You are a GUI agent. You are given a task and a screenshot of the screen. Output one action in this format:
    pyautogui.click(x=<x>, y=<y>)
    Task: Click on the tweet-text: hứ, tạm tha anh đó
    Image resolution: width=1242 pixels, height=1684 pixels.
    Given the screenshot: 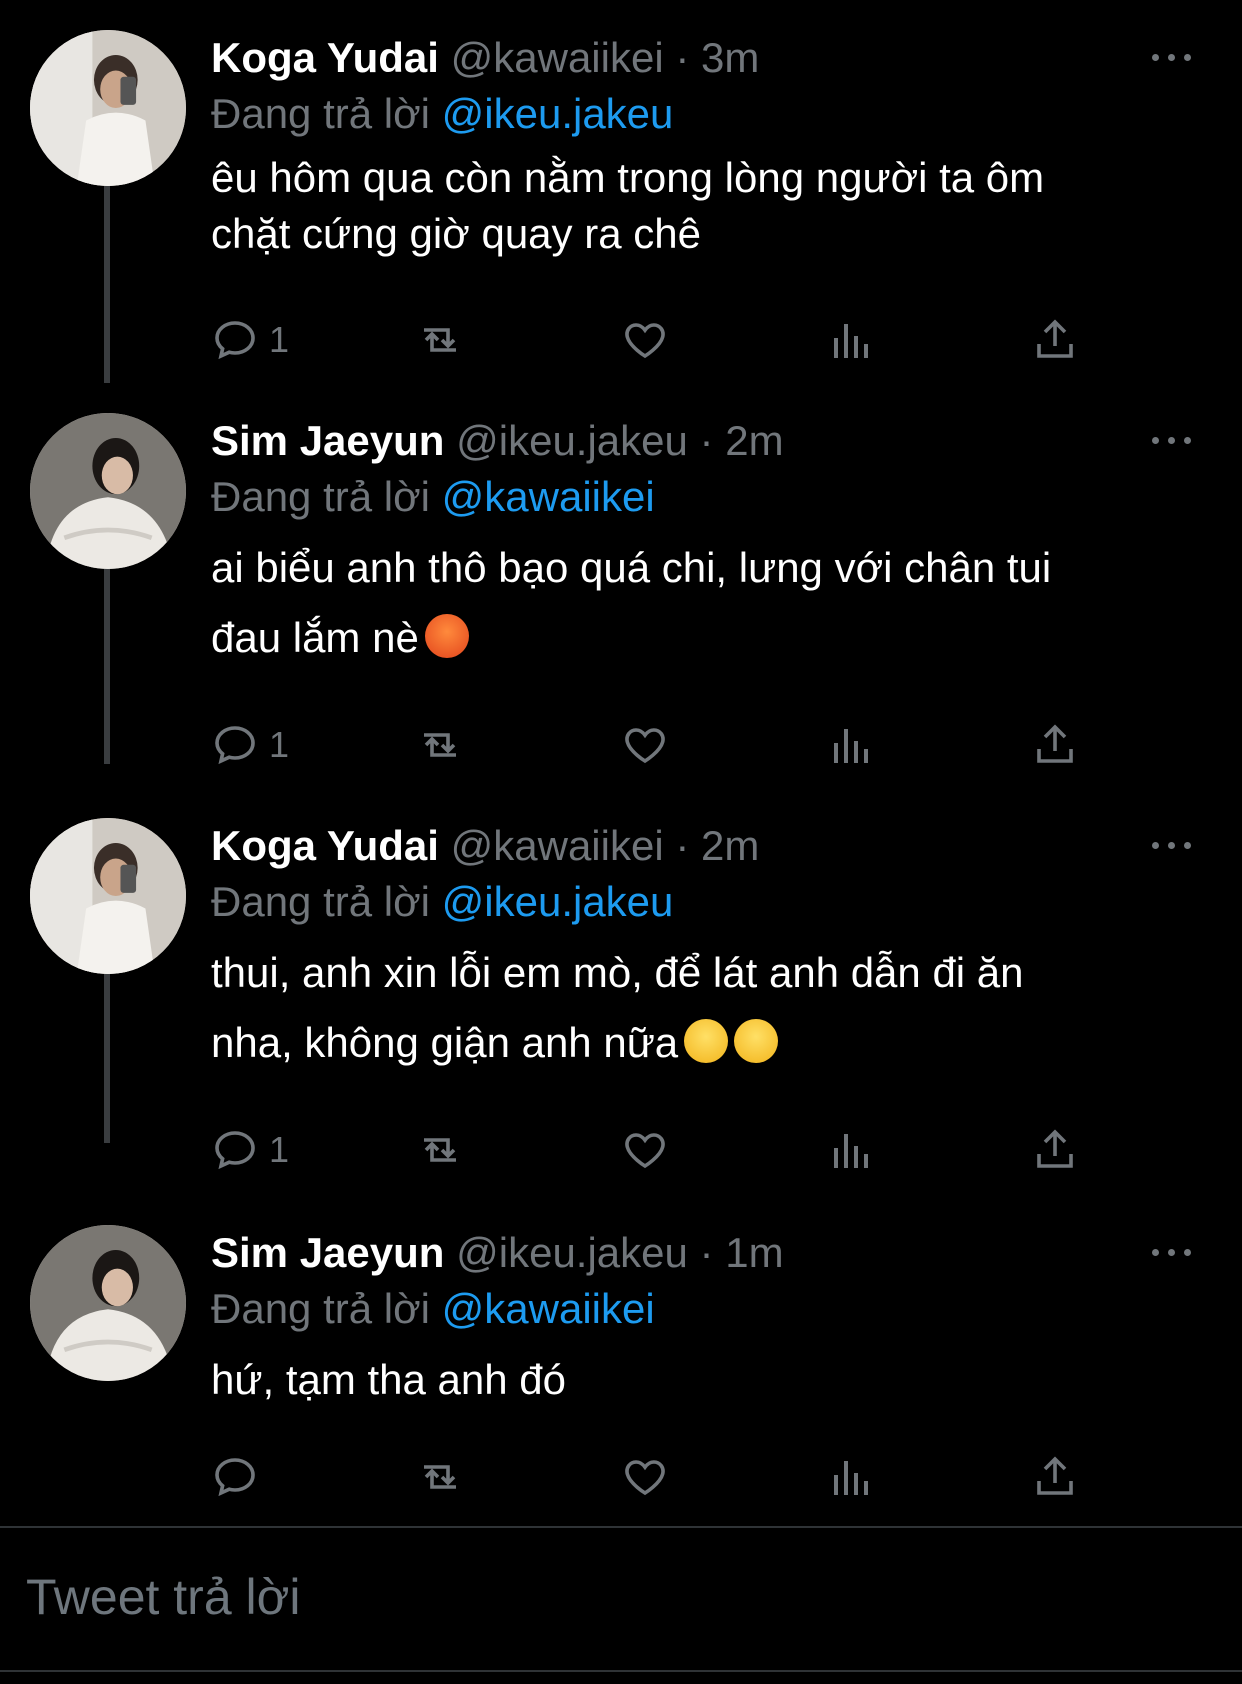 What is the action you would take?
    pyautogui.click(x=701, y=1380)
    